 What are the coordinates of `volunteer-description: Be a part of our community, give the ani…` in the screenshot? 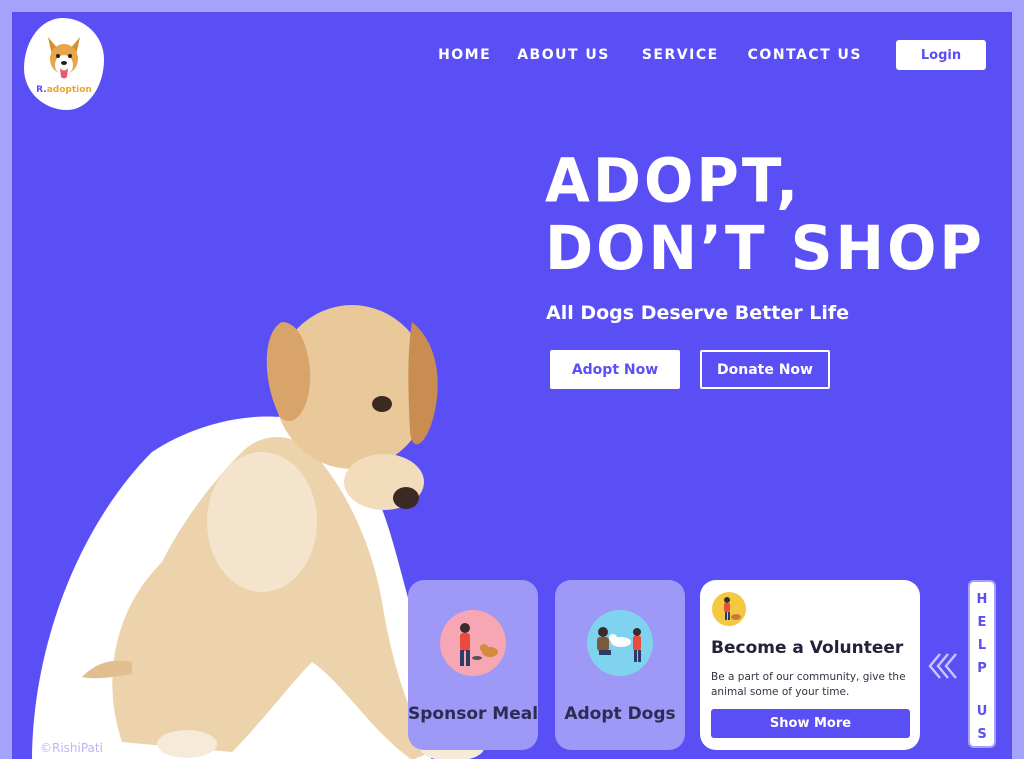 It's located at (808, 684).